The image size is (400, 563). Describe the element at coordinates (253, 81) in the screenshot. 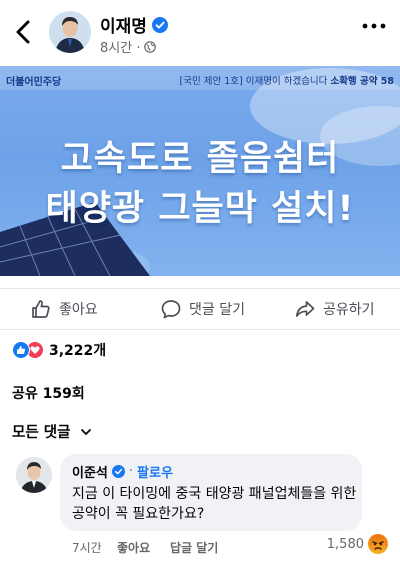

I see `pledge-prefix: [국민 제안 1호] 이재명이 하겠습니다` at that location.